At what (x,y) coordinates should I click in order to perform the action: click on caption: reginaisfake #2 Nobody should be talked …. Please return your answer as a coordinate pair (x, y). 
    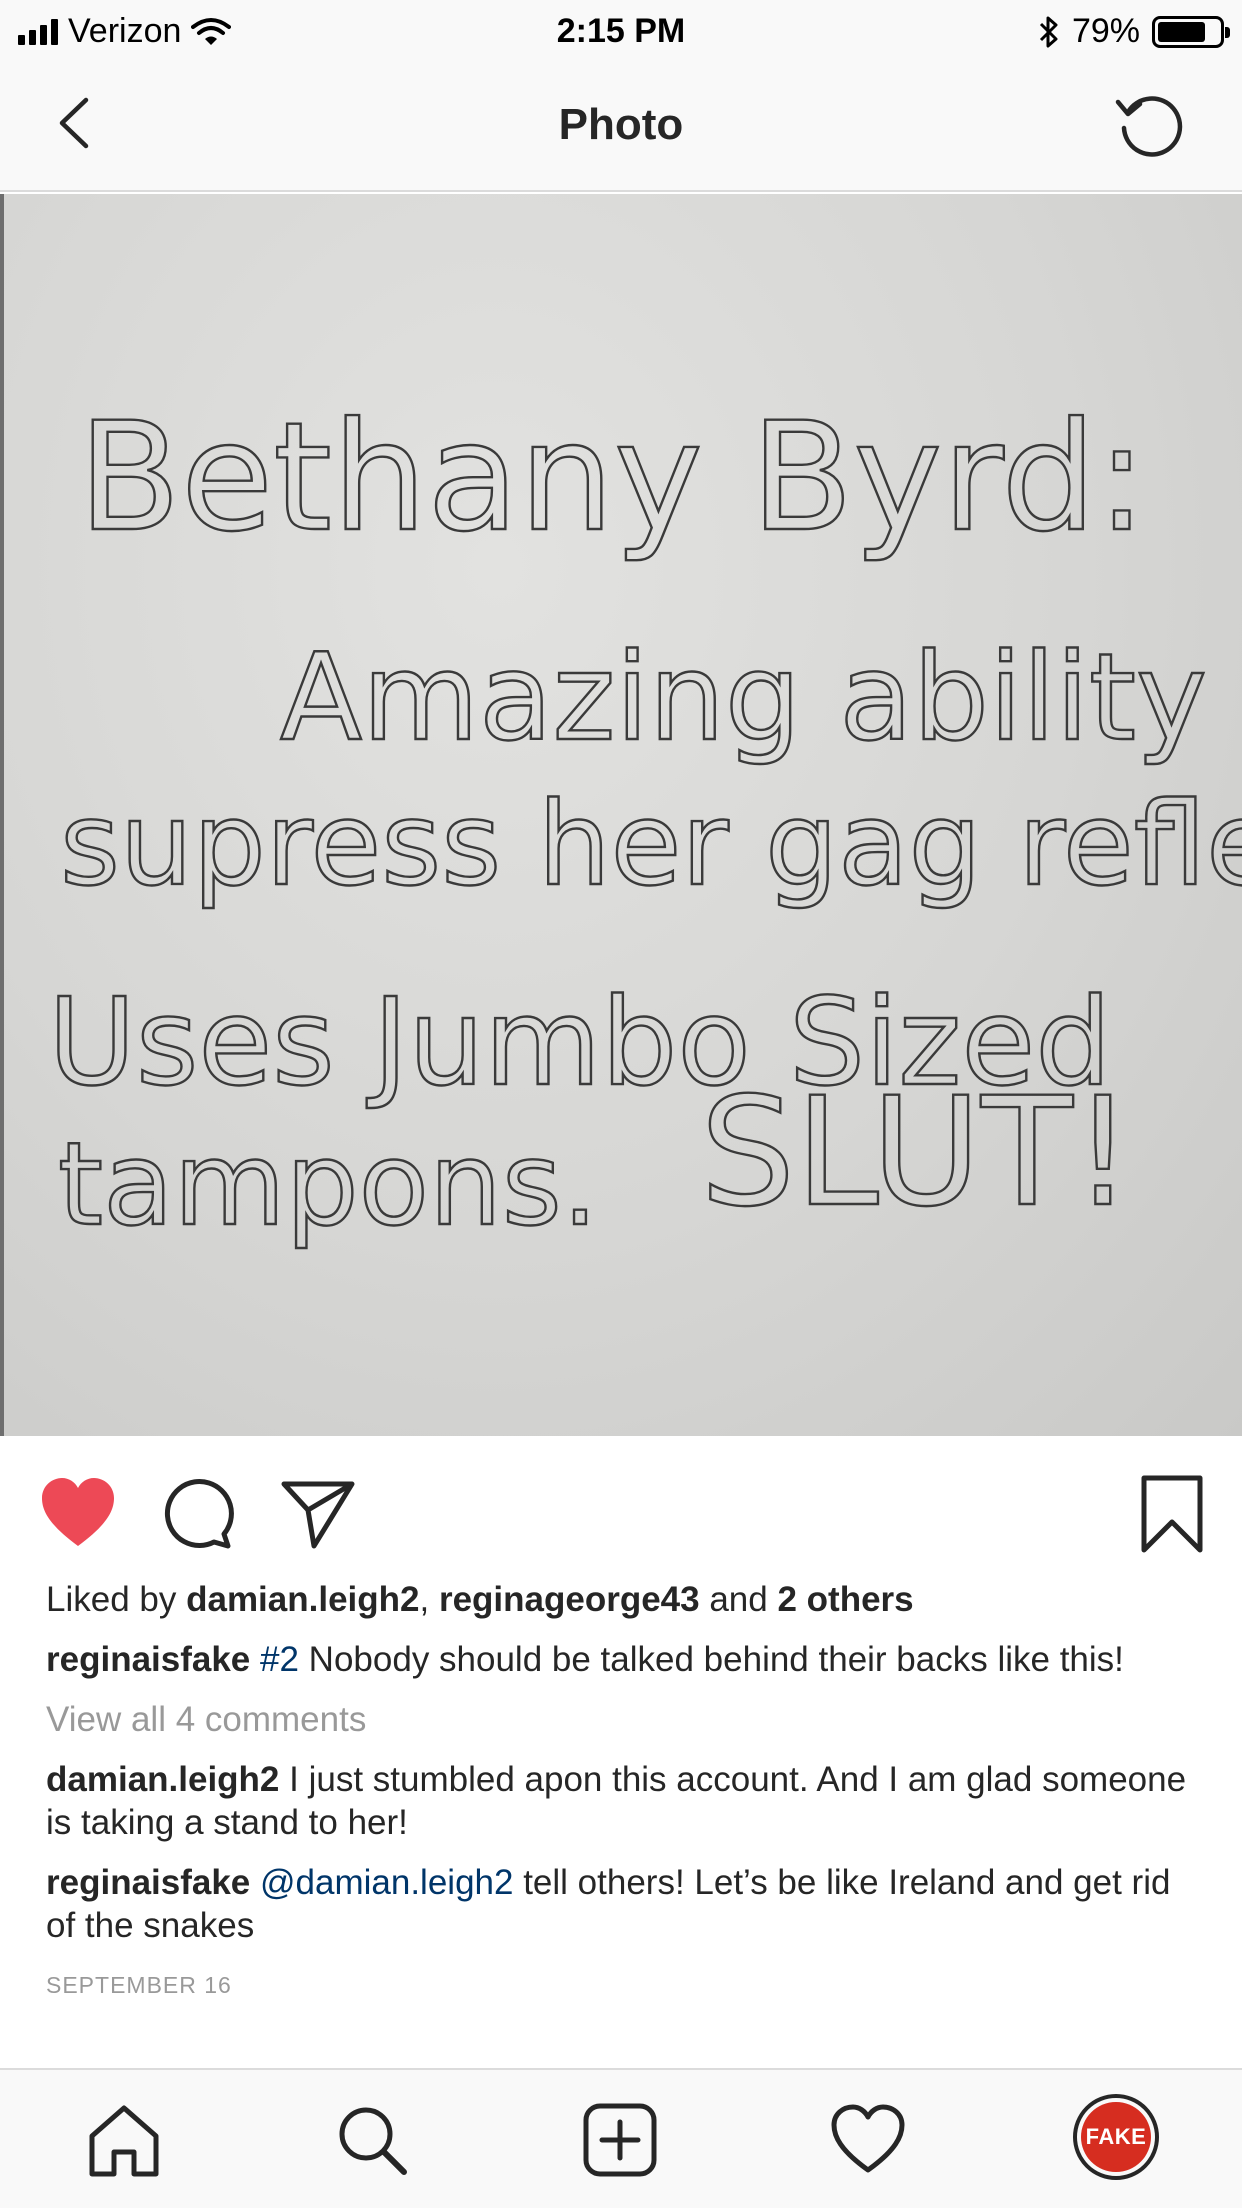
    Looking at the image, I should click on (621, 1659).